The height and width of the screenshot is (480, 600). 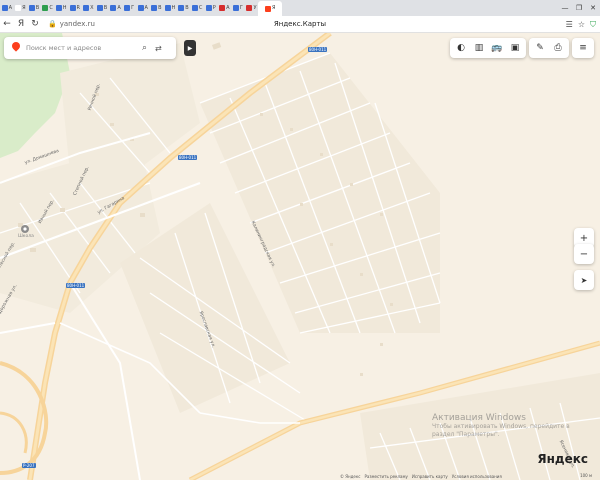 What do you see at coordinates (29, 465) in the screenshot?
I see `route-shield: Р-207` at bounding box center [29, 465].